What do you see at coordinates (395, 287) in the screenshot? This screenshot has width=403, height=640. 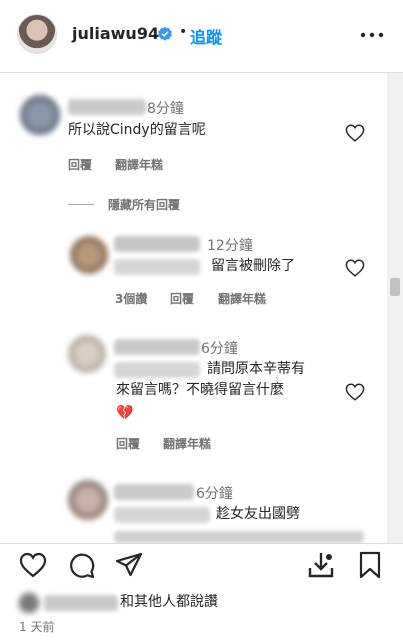 I see `scroll-thumb` at bounding box center [395, 287].